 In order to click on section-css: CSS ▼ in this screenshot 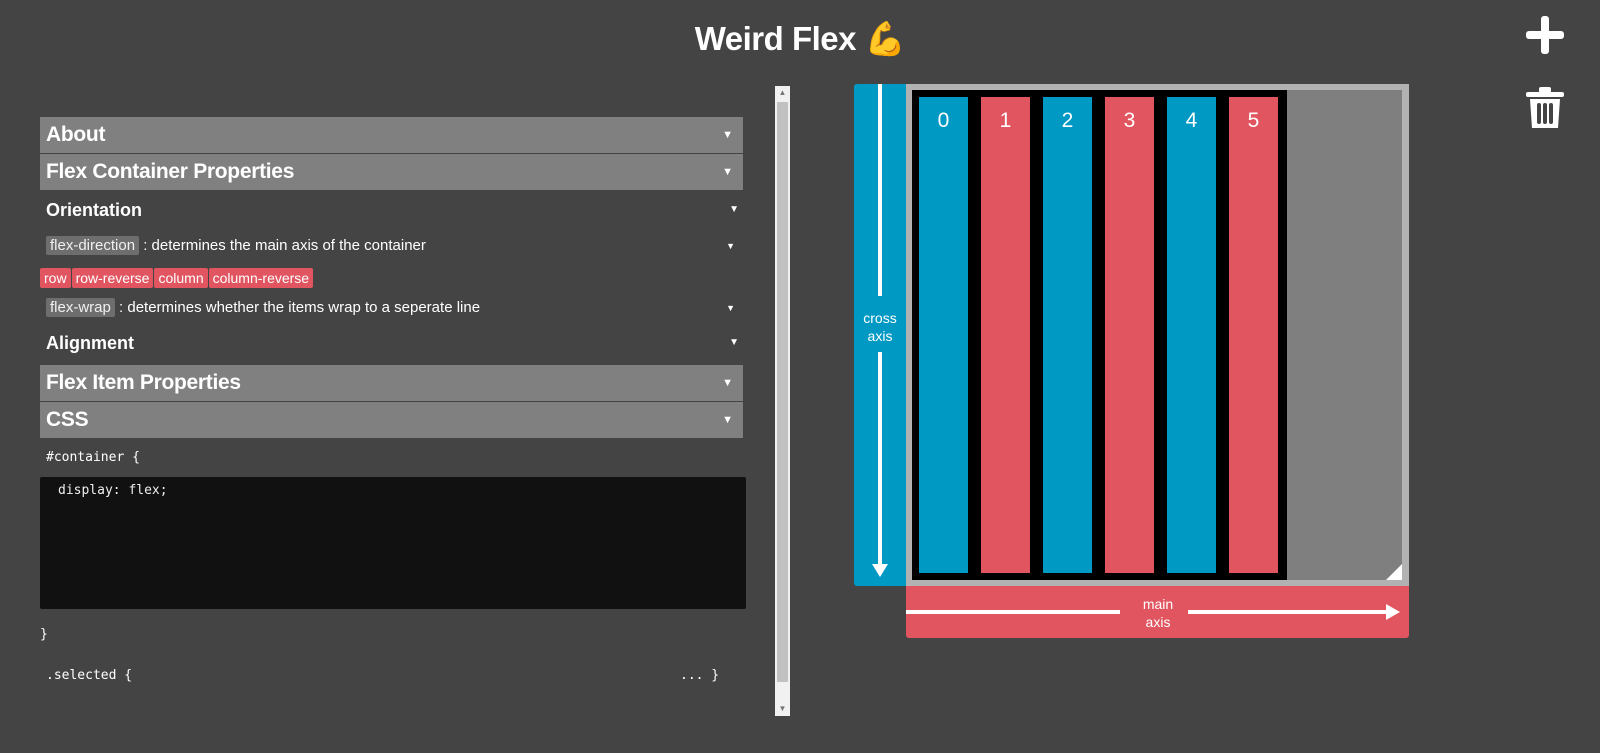, I will do `click(391, 420)`.